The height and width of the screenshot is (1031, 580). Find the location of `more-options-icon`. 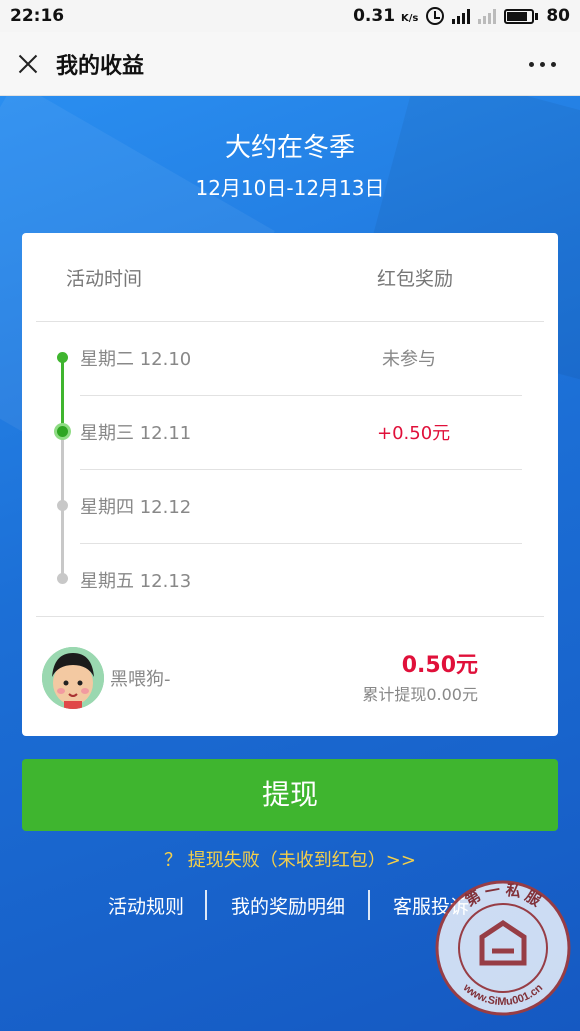

more-options-icon is located at coordinates (542, 64).